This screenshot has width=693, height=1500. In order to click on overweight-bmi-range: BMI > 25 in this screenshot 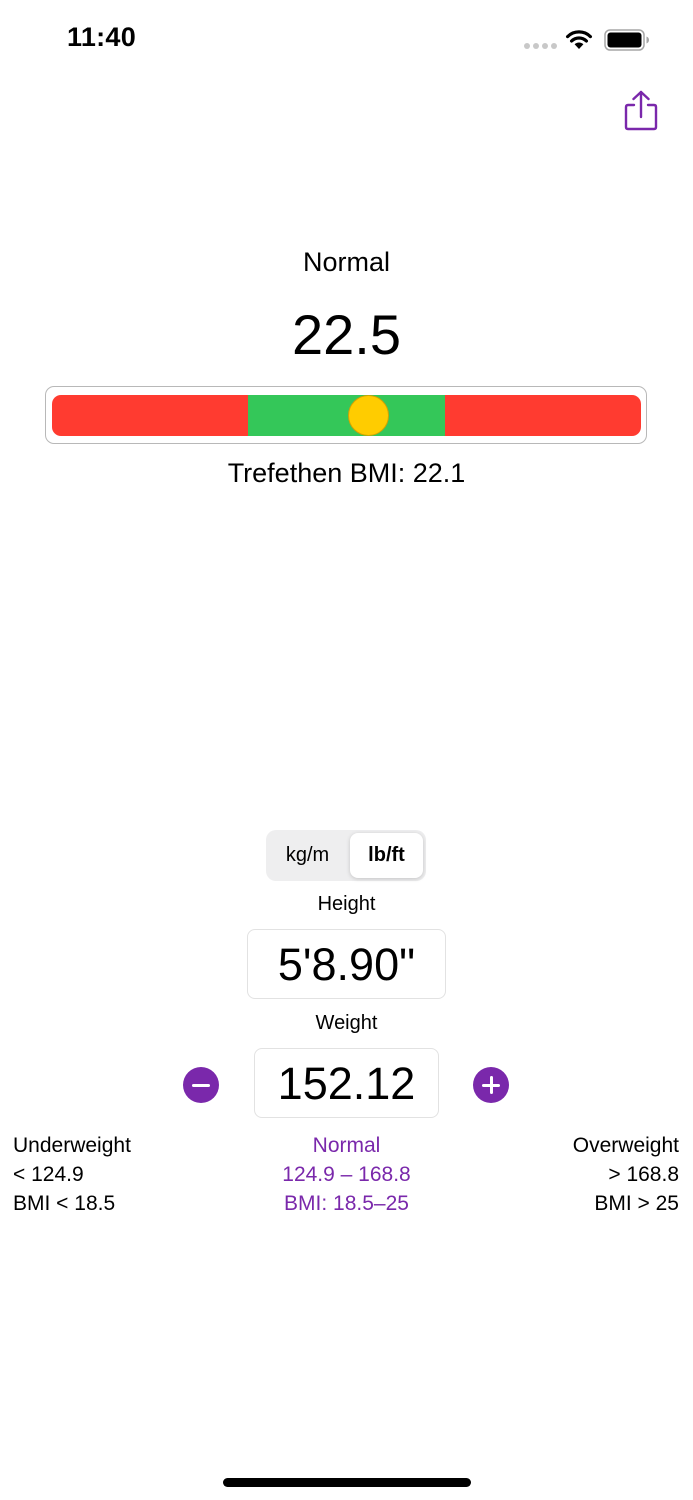, I will do `click(636, 1203)`.